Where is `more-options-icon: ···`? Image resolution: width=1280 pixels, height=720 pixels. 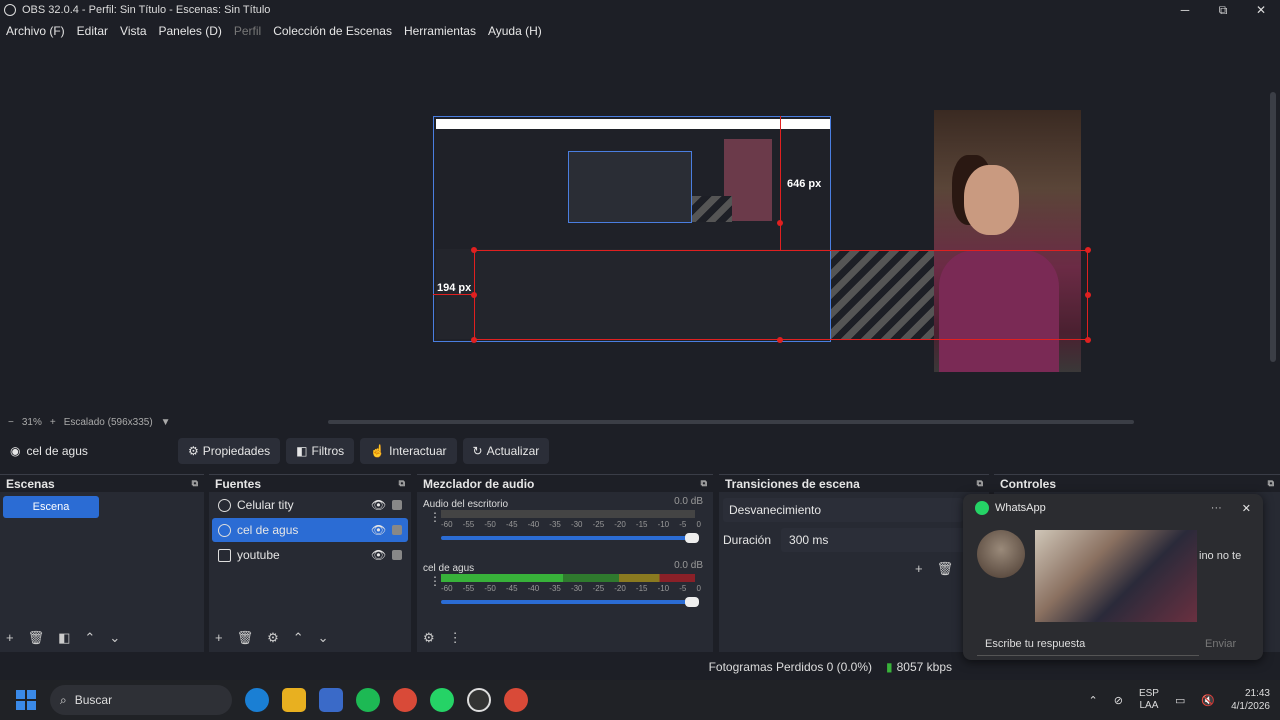 more-options-icon: ··· is located at coordinates (1216, 508).